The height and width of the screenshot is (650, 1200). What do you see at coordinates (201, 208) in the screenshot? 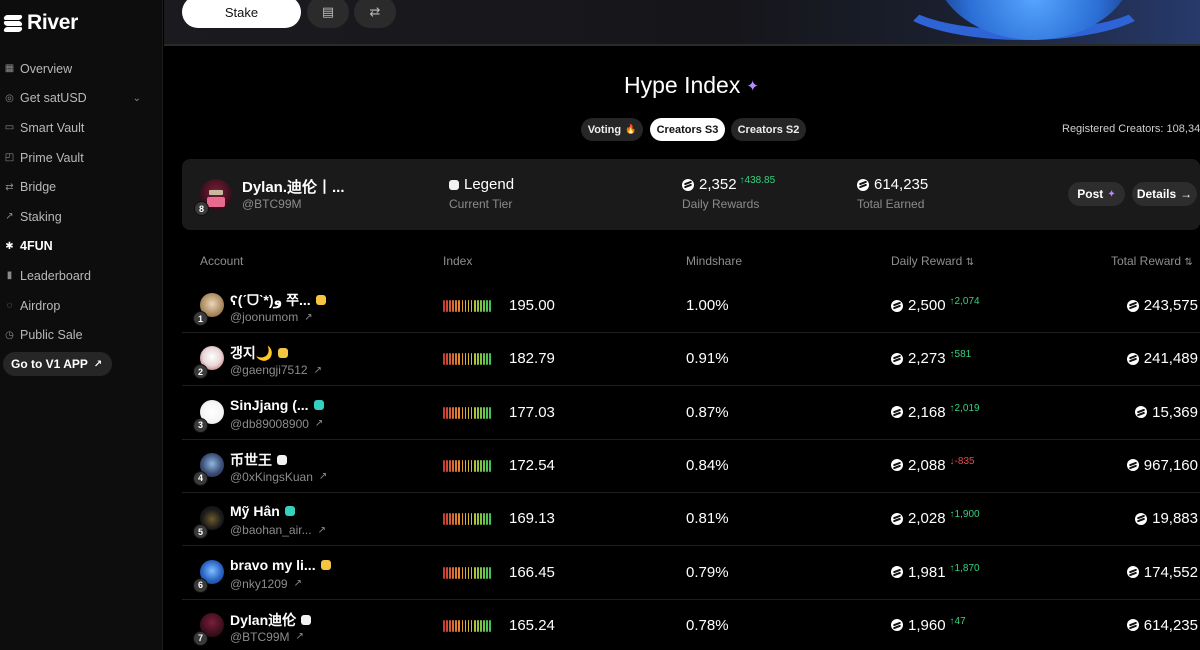
I see `my-rank-badge: 8` at bounding box center [201, 208].